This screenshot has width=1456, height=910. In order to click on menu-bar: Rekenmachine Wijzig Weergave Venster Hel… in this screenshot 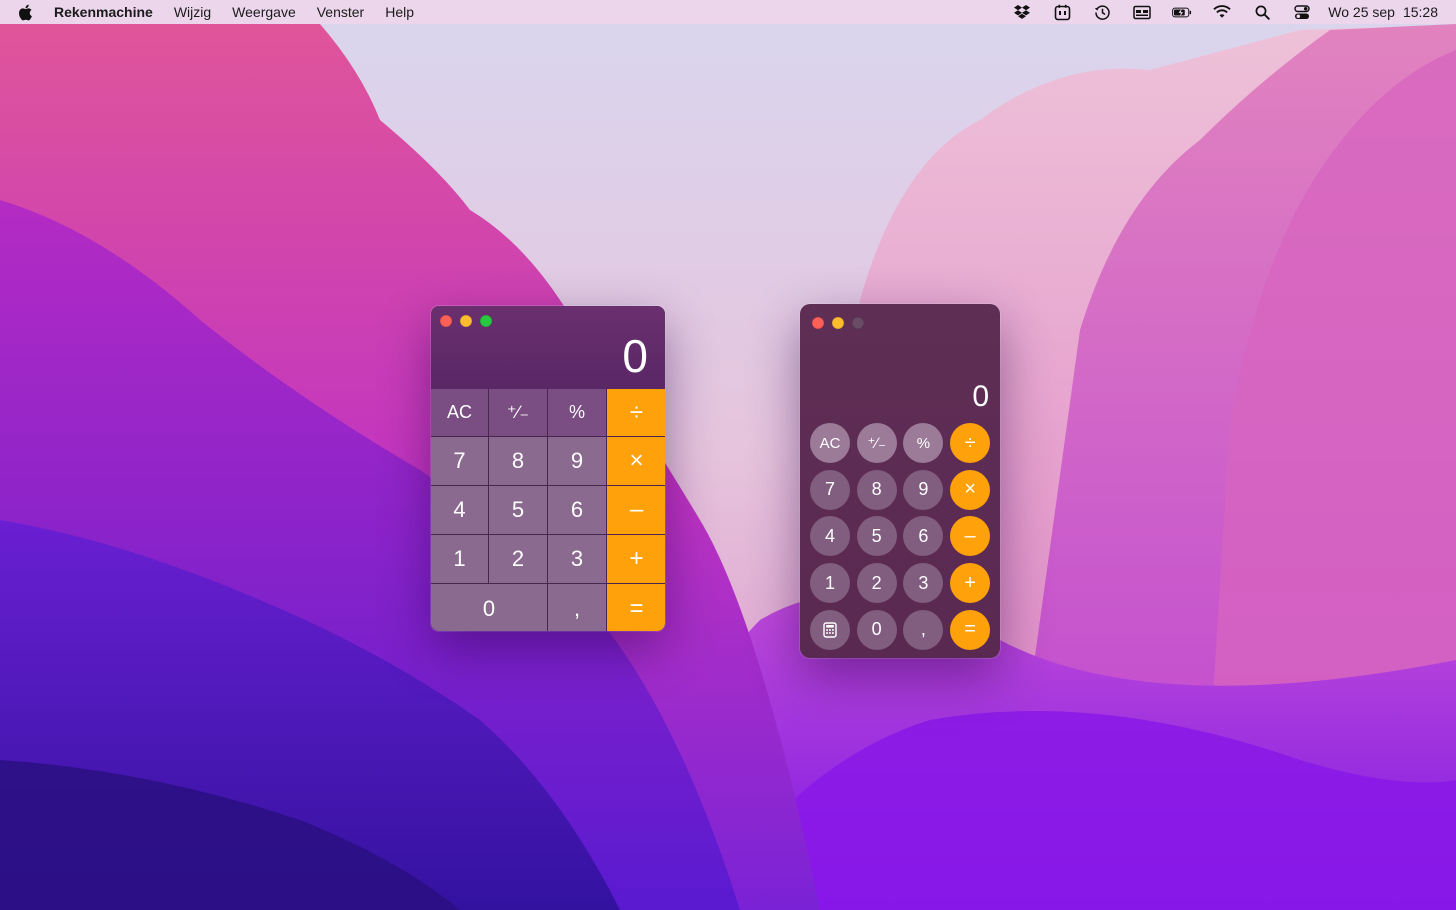, I will do `click(728, 12)`.